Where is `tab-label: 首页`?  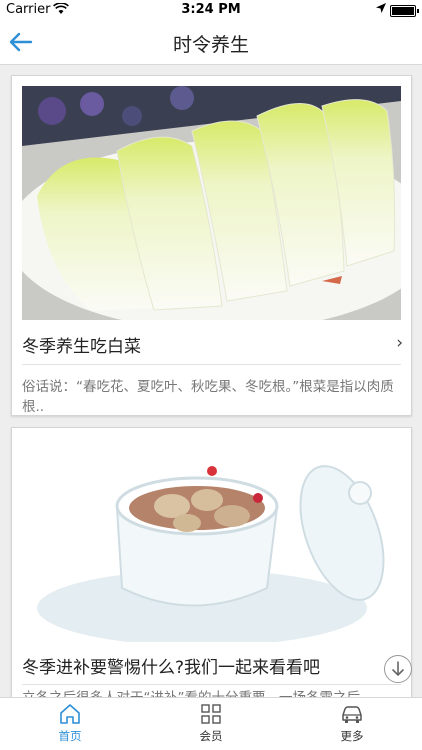
tab-label: 首页 is located at coordinates (70, 736).